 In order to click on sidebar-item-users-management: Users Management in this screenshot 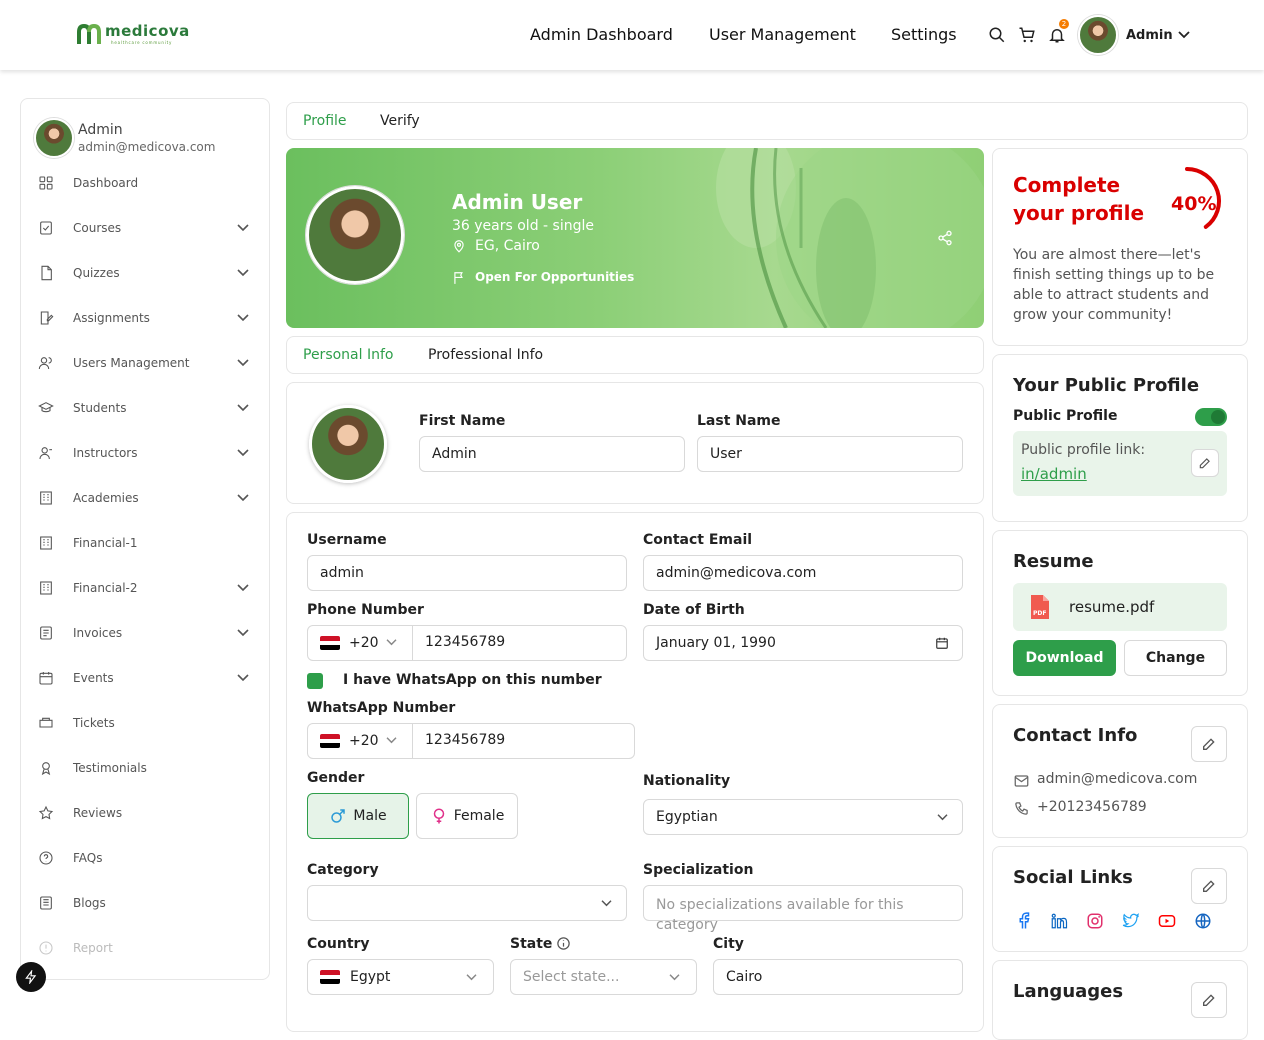, I will do `click(146, 363)`.